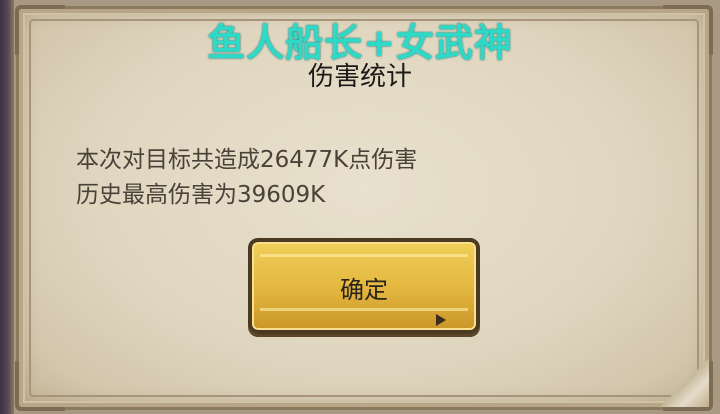 Image resolution: width=720 pixels, height=414 pixels. What do you see at coordinates (40, 386) in the screenshot?
I see `corner-ornament-bottom-left` at bounding box center [40, 386].